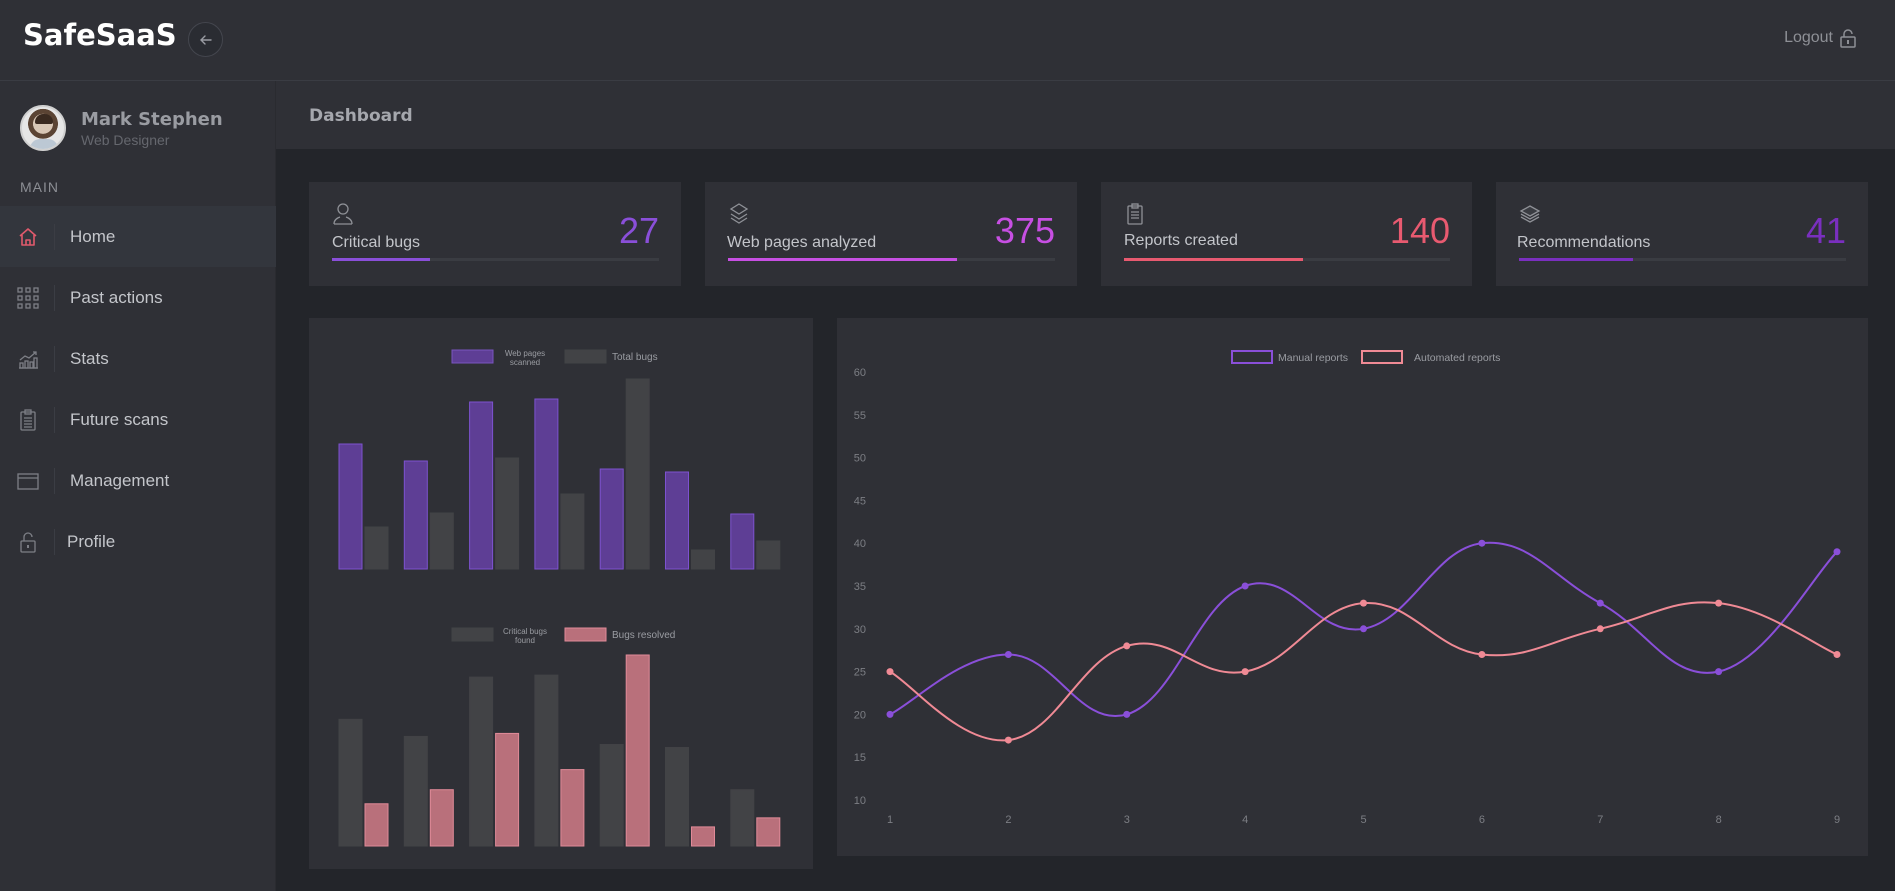 This screenshot has width=1895, height=891. What do you see at coordinates (1682, 234) in the screenshot?
I see `stat-card-recommendations: Recommendations 41` at bounding box center [1682, 234].